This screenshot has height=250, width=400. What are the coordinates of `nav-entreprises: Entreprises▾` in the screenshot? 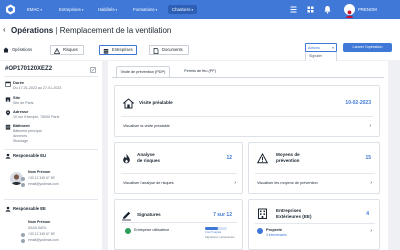 It's located at (71, 9).